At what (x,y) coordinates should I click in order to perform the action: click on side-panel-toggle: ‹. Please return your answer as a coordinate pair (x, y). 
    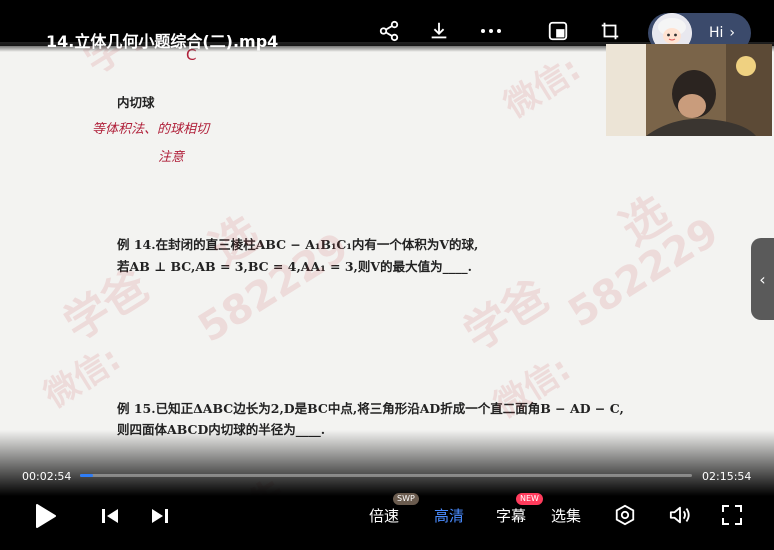
    Looking at the image, I should click on (762, 279).